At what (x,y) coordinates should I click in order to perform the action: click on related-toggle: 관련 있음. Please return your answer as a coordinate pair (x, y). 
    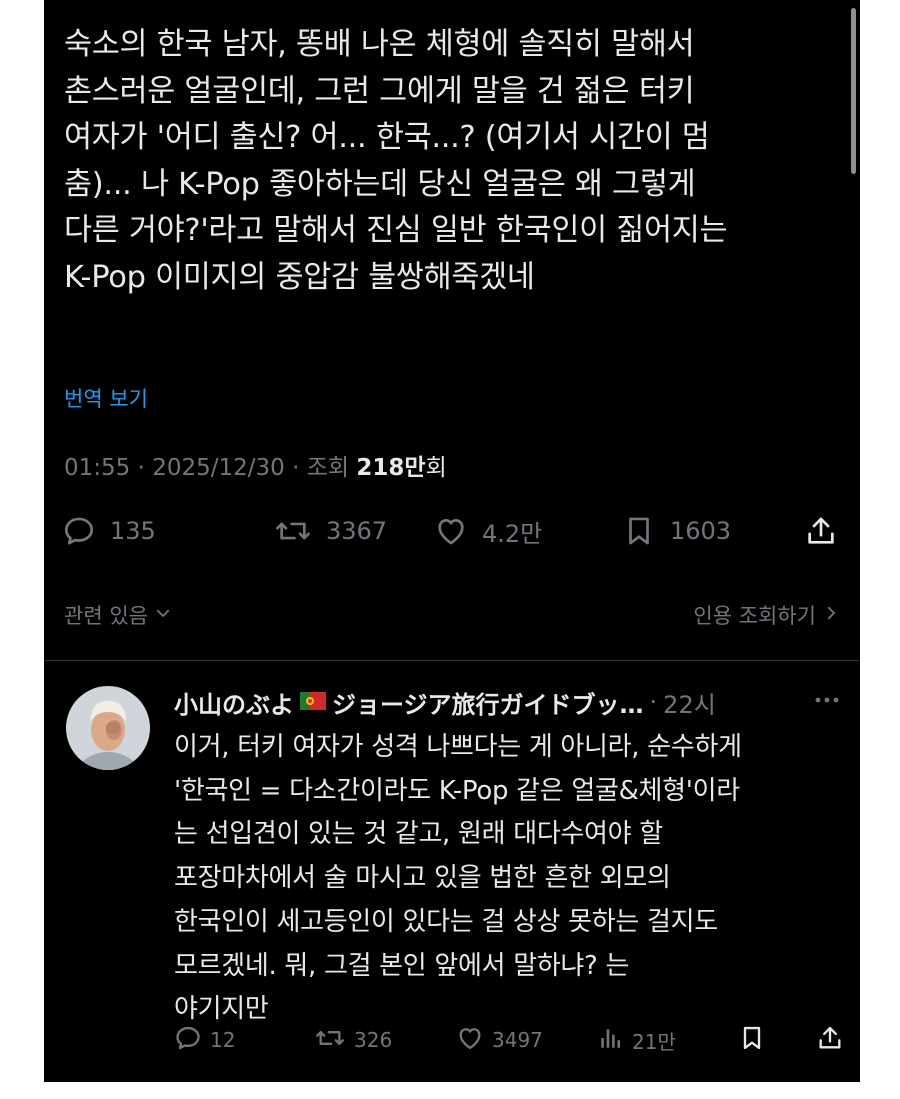
    Looking at the image, I should click on (118, 615).